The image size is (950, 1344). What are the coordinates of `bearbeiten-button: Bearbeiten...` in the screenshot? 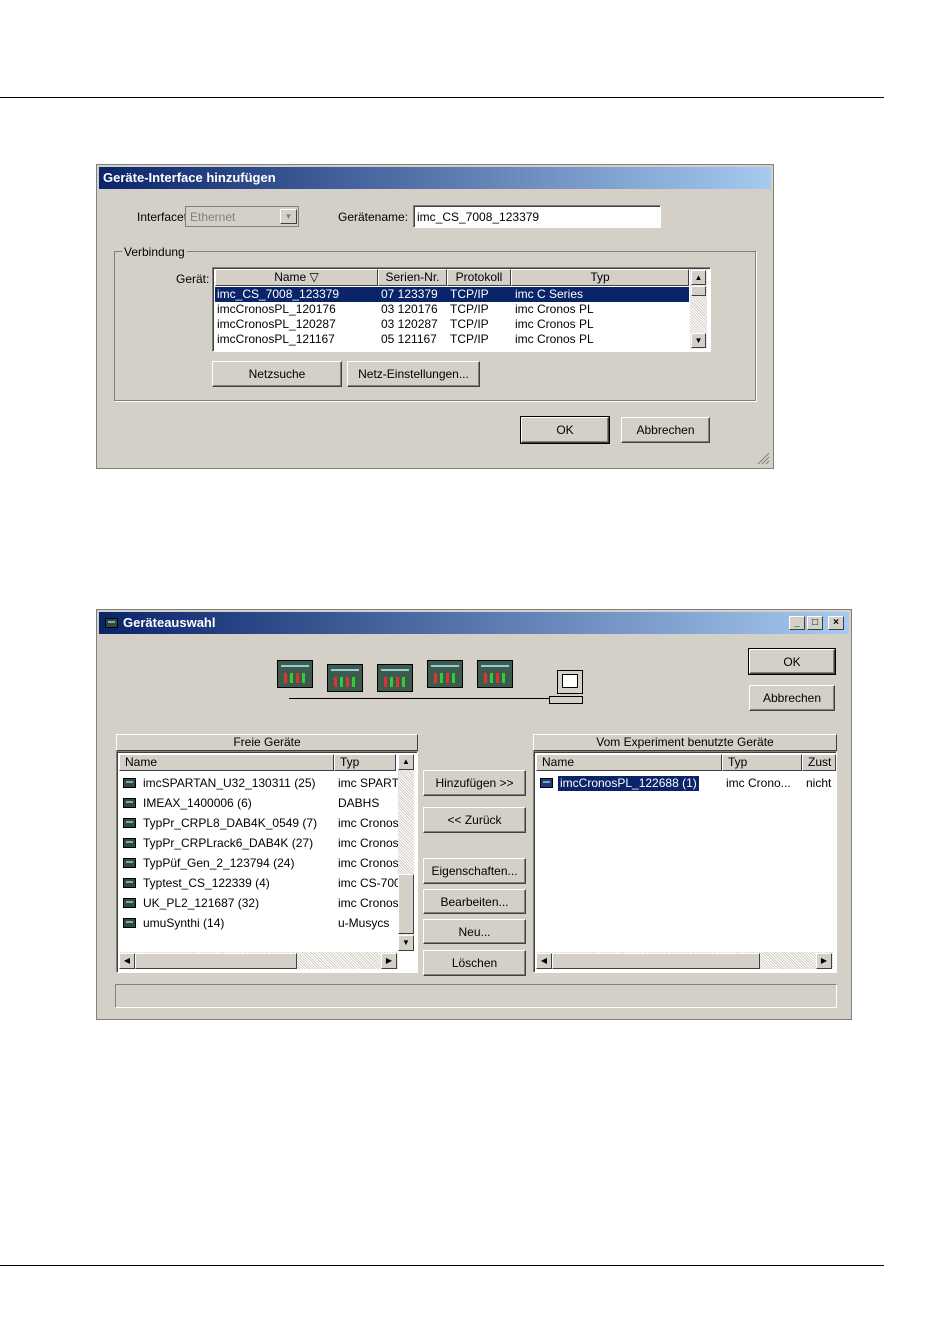 It's located at (474, 901).